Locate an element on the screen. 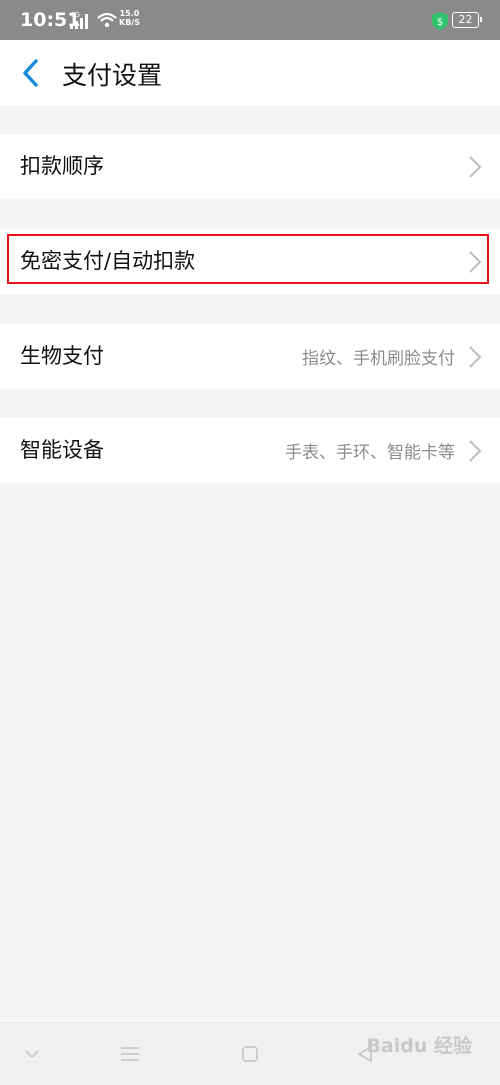  menu-icon is located at coordinates (130, 1054).